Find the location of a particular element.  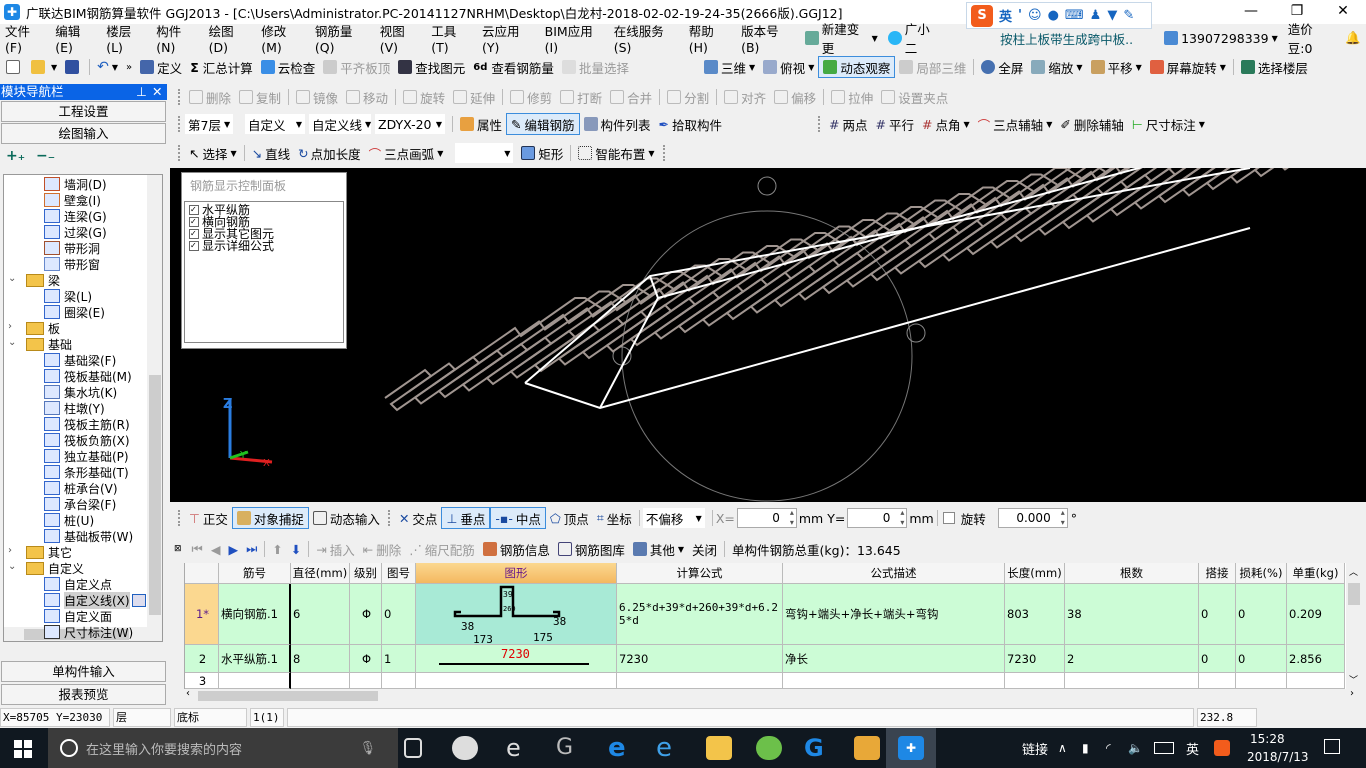

tree-item: 带形洞 is located at coordinates (72, 248).